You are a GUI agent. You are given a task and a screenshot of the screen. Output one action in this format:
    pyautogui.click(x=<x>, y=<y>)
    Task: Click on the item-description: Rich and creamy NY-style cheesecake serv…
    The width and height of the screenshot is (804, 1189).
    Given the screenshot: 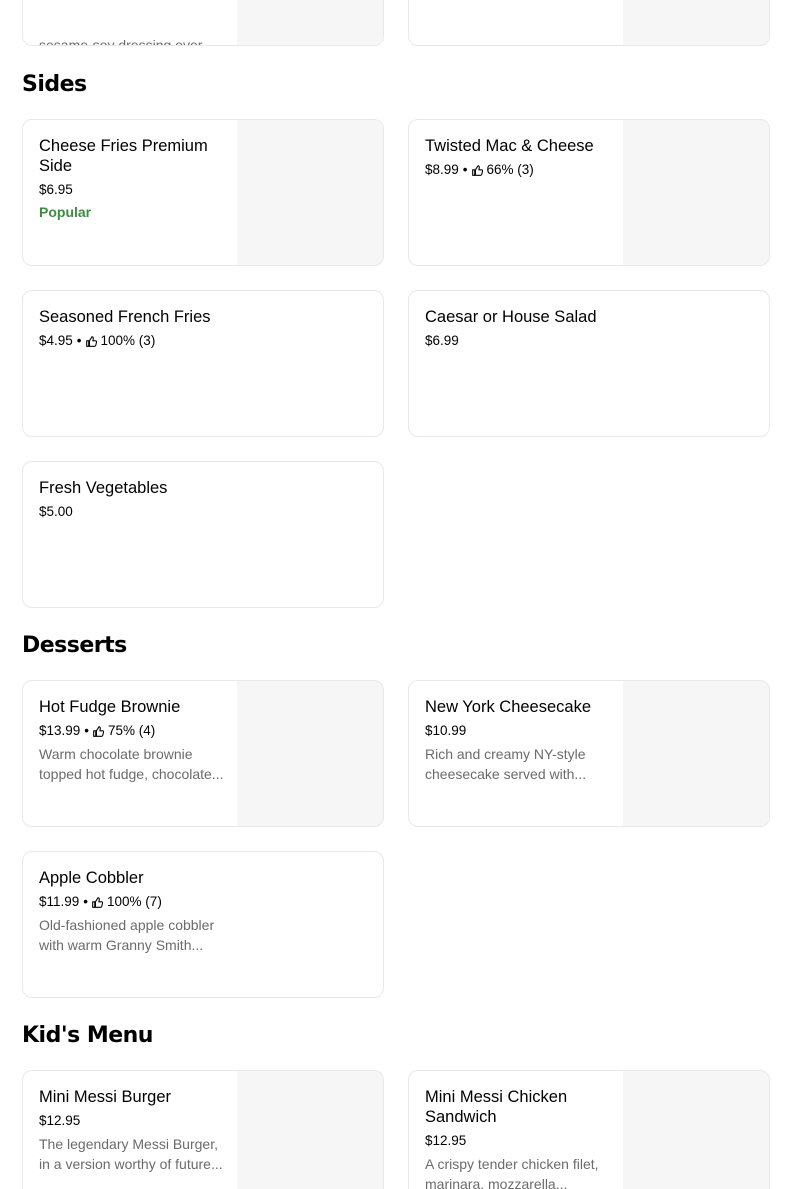 What is the action you would take?
    pyautogui.click(x=506, y=764)
    